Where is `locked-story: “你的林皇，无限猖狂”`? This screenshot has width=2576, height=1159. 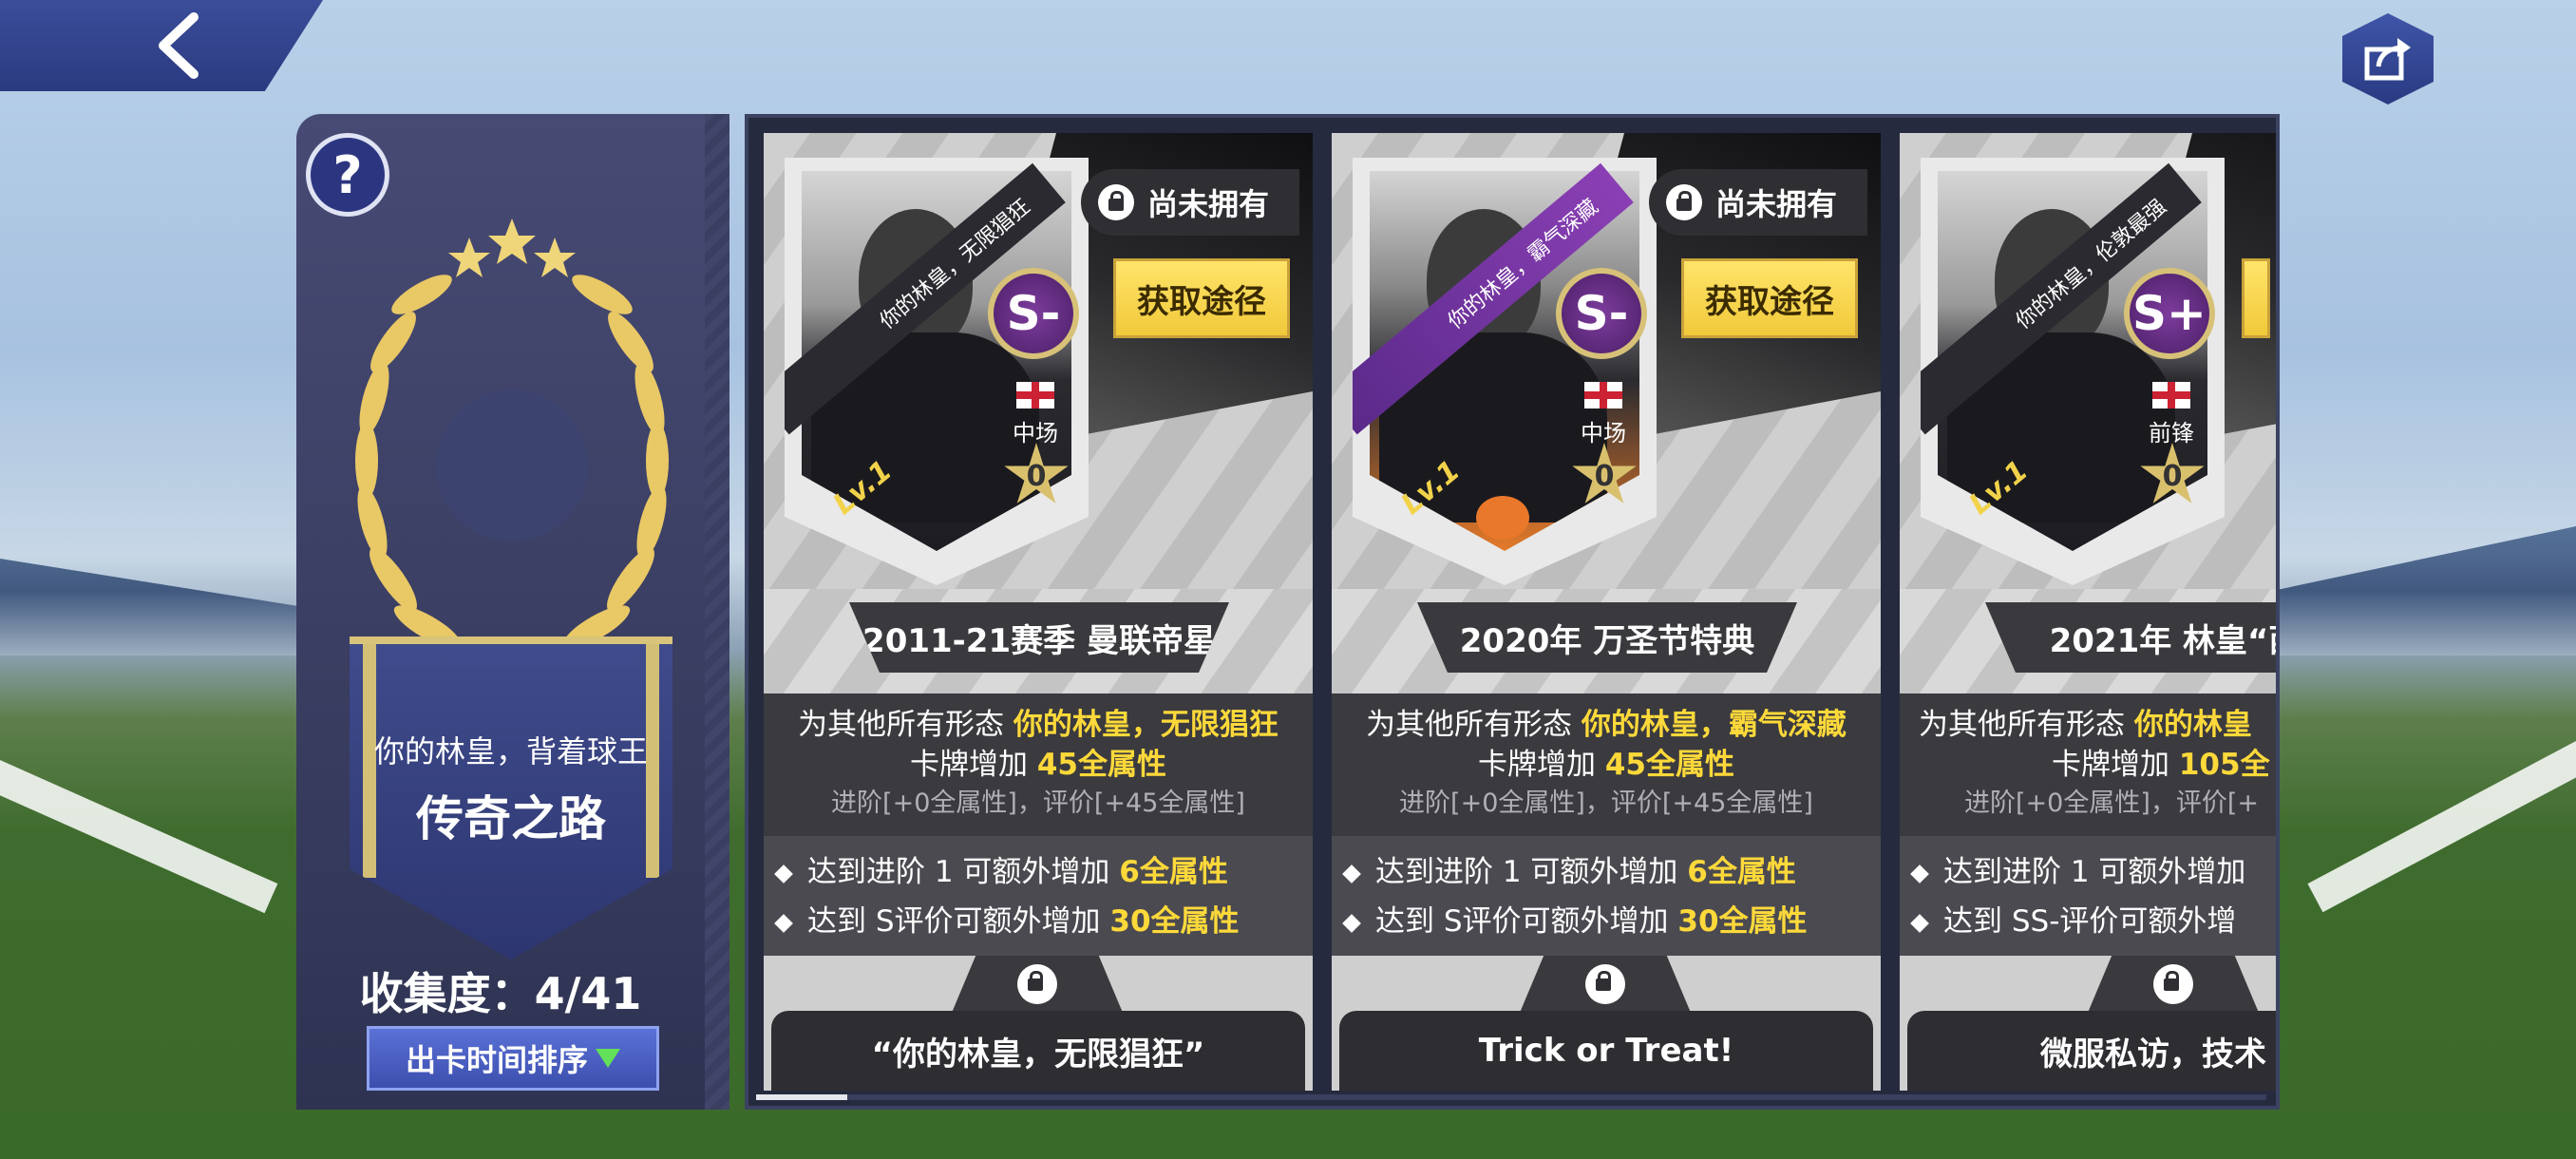
locked-story: “你的林皇，无限猖狂” is located at coordinates (1038, 1023).